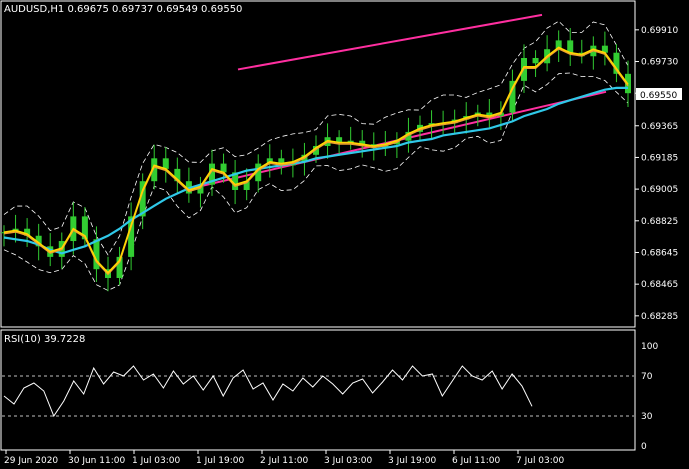 The width and height of the screenshot is (689, 469). Describe the element at coordinates (644, 447) in the screenshot. I see `rsi-tick-label: 0` at that location.